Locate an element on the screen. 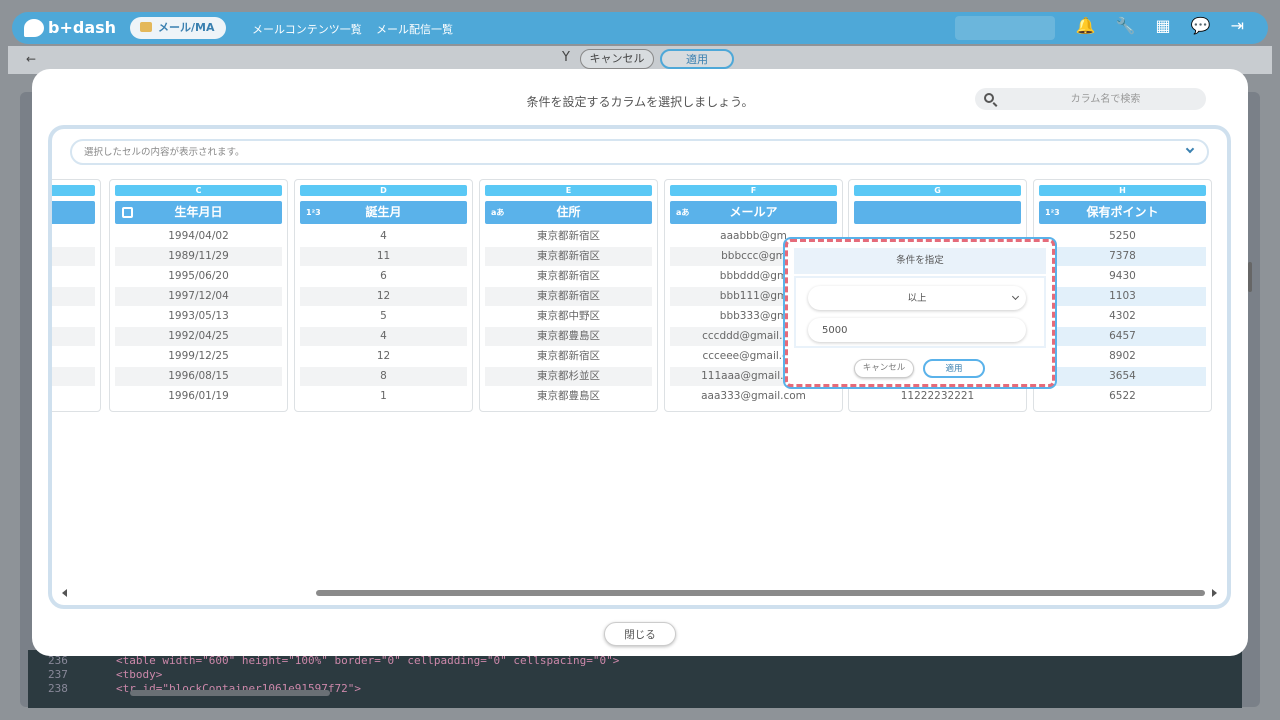  table-cell: 8902 is located at coordinates (1122, 356).